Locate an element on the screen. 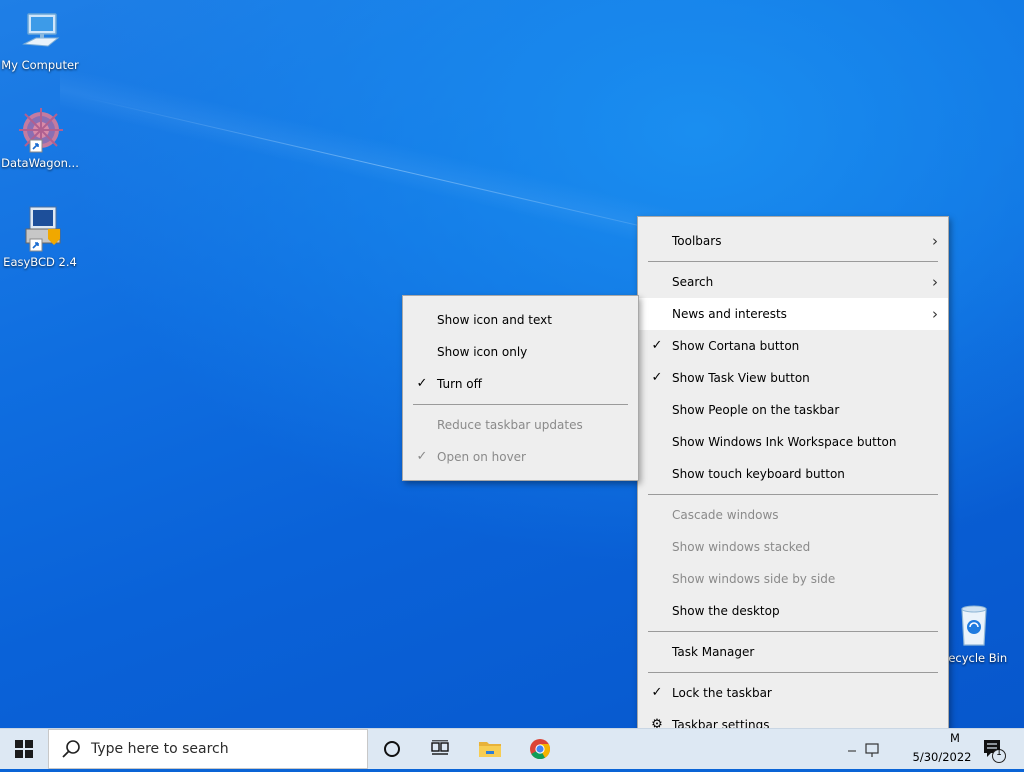 The width and height of the screenshot is (1024, 772). menu-item-task-manager: Task Manager is located at coordinates (793, 652).